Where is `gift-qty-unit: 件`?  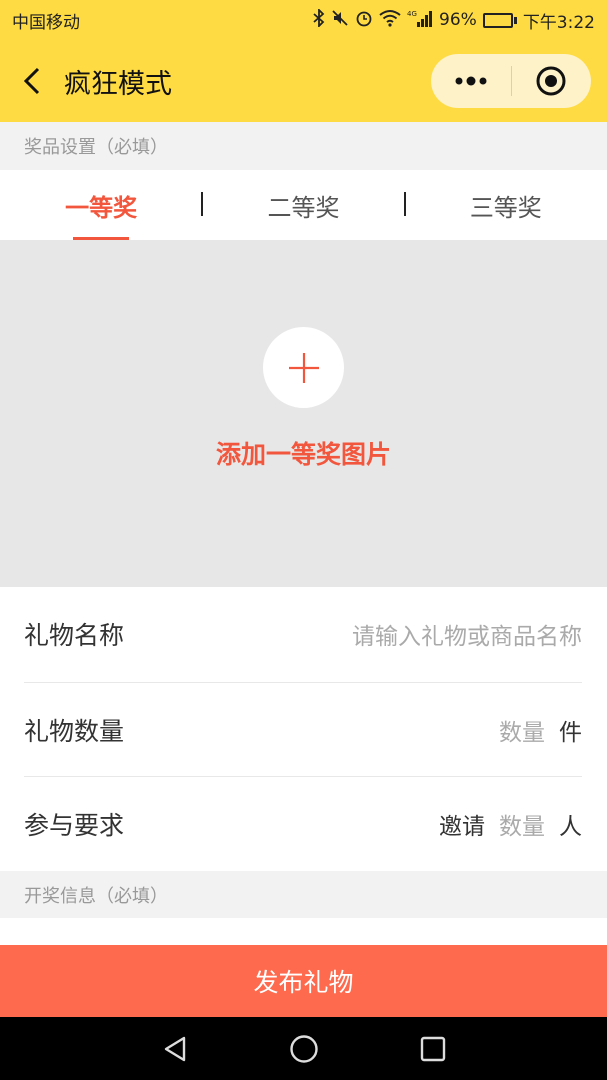 gift-qty-unit: 件 is located at coordinates (570, 733).